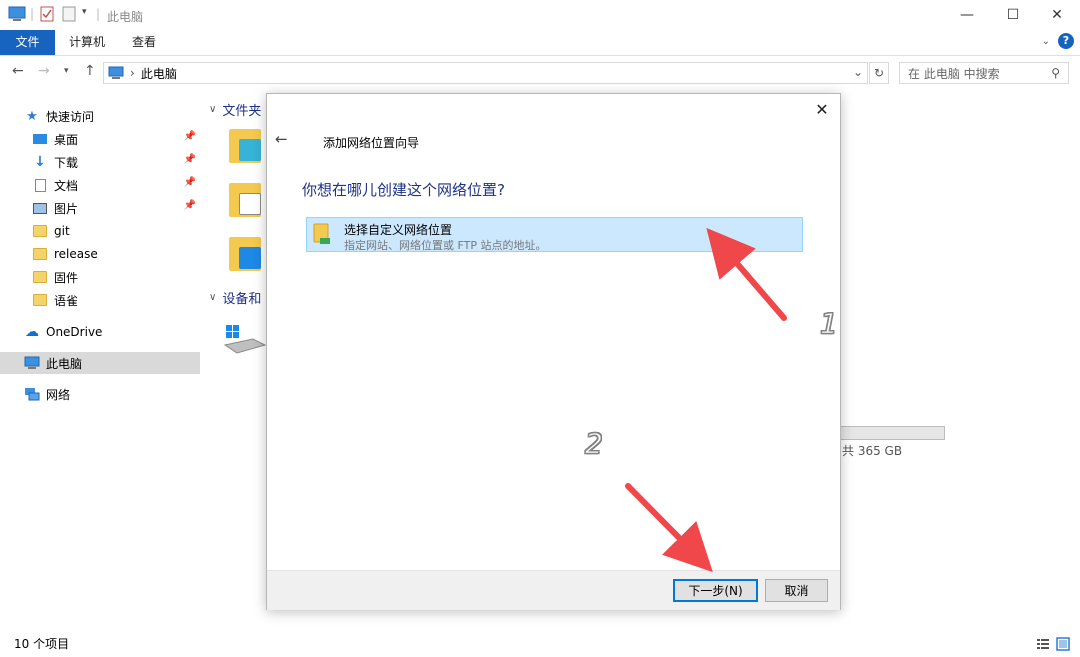 Image resolution: width=1080 pixels, height=657 pixels. Describe the element at coordinates (32, 332) in the screenshot. I see `cloud-icon: ☁` at that location.